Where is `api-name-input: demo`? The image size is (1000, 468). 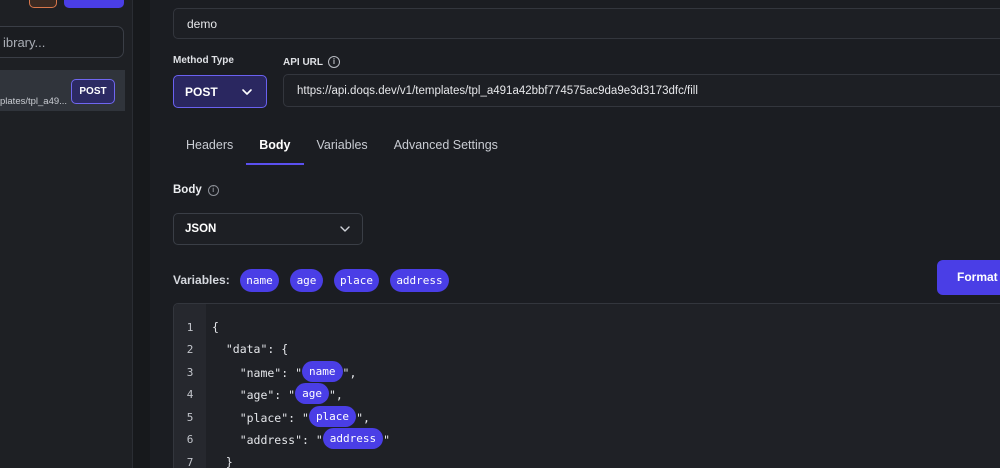
api-name-input: demo is located at coordinates (586, 23).